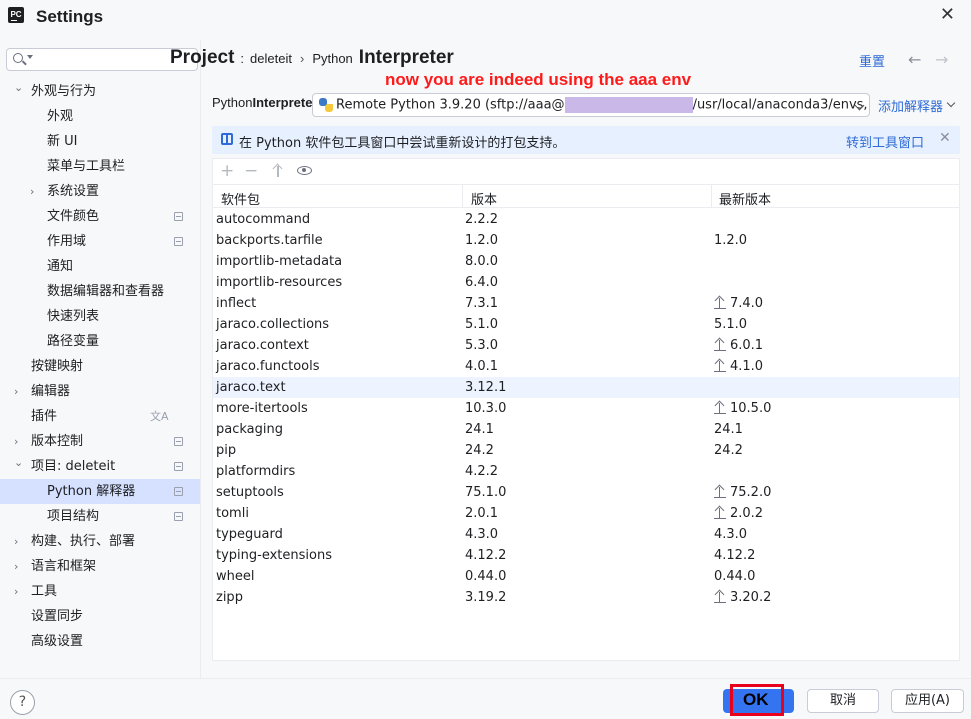  Describe the element at coordinates (945, 138) in the screenshot. I see `banner-close-icon: ✕` at that location.